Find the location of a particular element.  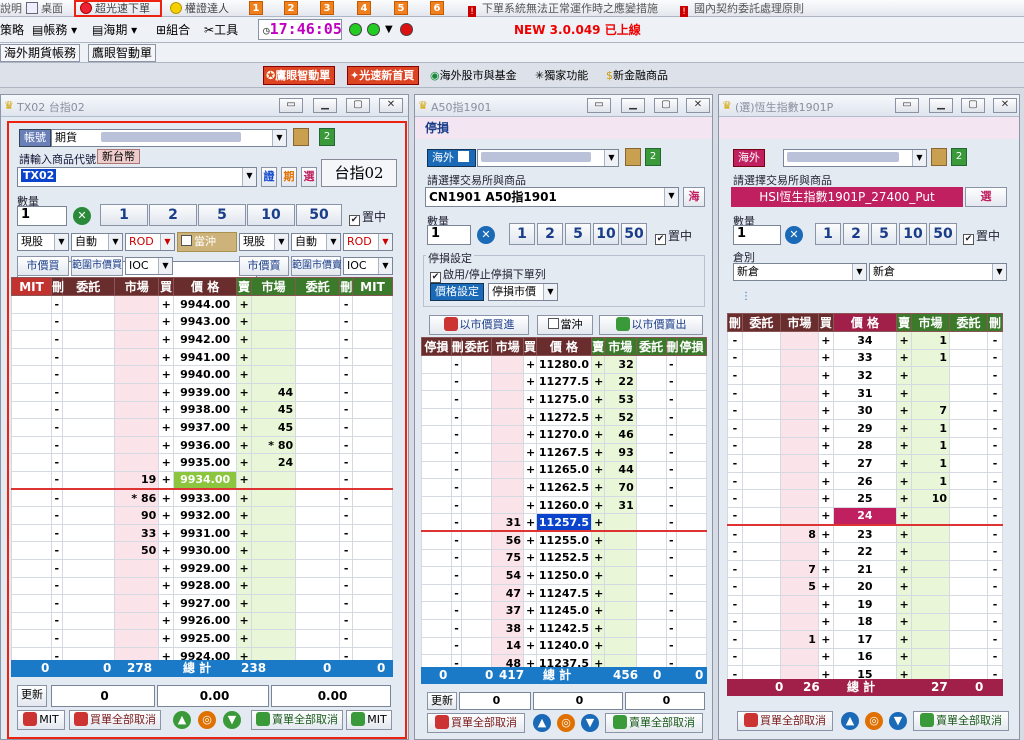

price-cell: 31 is located at coordinates (865, 393).